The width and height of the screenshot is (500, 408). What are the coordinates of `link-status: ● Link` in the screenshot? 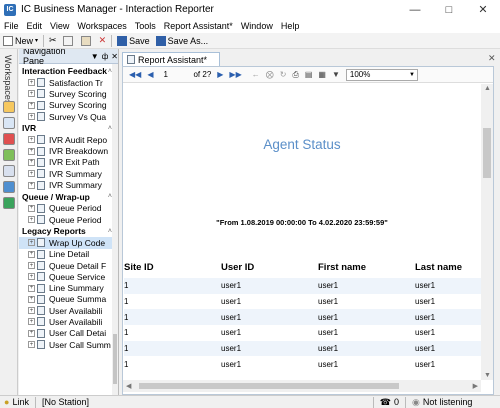 It's located at (16, 402).